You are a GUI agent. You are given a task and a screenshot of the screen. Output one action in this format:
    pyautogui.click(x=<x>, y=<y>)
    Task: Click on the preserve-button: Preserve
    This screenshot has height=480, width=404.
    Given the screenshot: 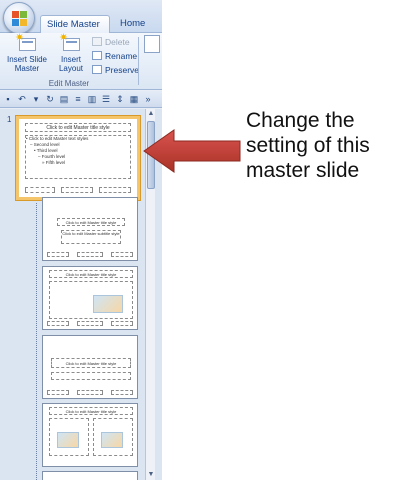 What is the action you would take?
    pyautogui.click(x=115, y=71)
    